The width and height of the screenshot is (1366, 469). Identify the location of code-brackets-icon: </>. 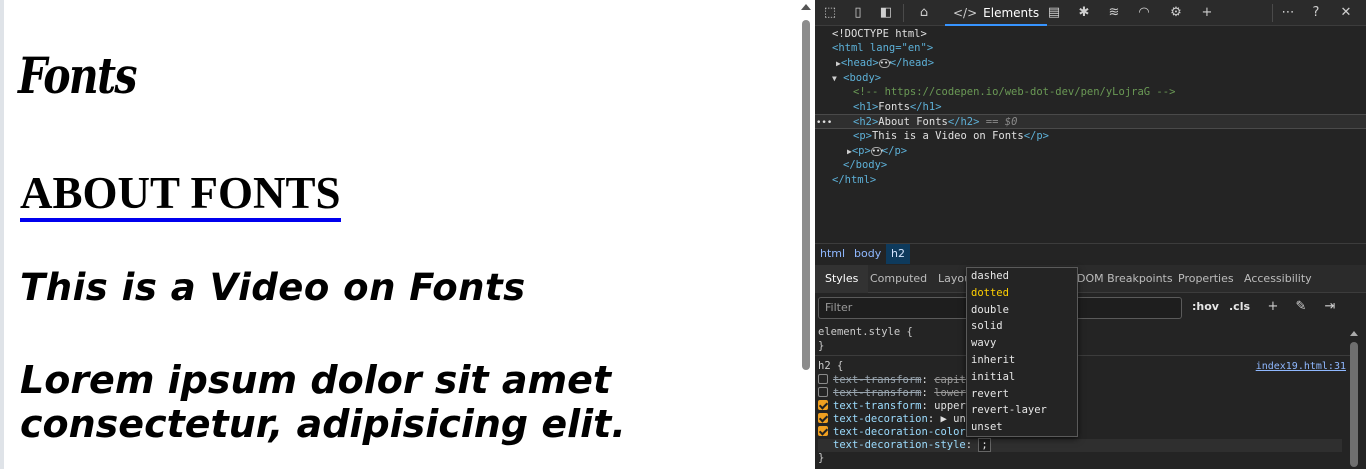
(965, 13).